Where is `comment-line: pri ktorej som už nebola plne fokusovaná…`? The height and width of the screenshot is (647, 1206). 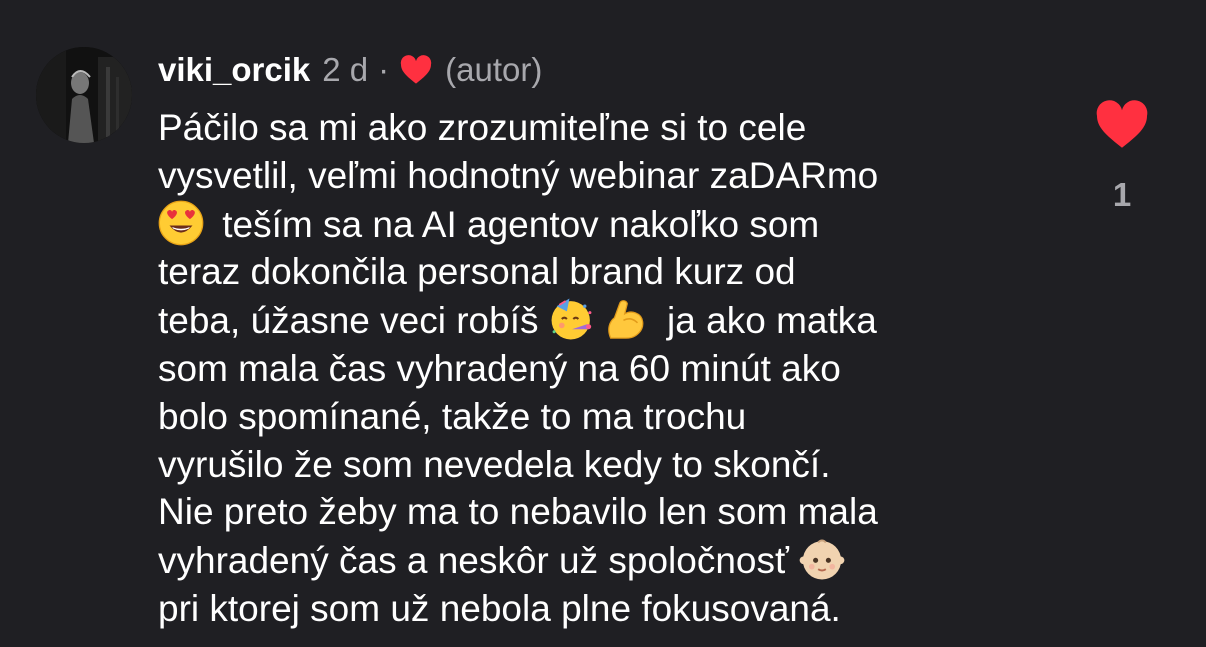 comment-line: pri ktorej som už nebola plne fokusovaná… is located at coordinates (608, 609).